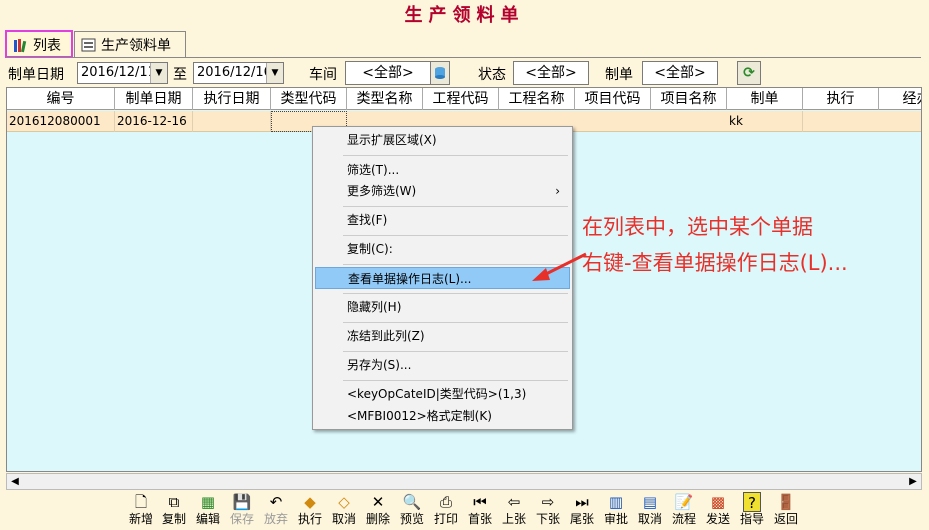 Image resolution: width=929 pixels, height=530 pixels. Describe the element at coordinates (786, 502) in the screenshot. I see `exit-icon: 🚪` at that location.